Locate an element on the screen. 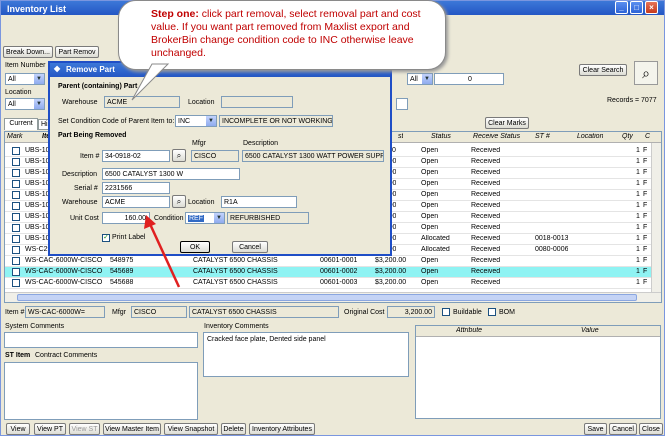  red-arrow is located at coordinates (164, 255).